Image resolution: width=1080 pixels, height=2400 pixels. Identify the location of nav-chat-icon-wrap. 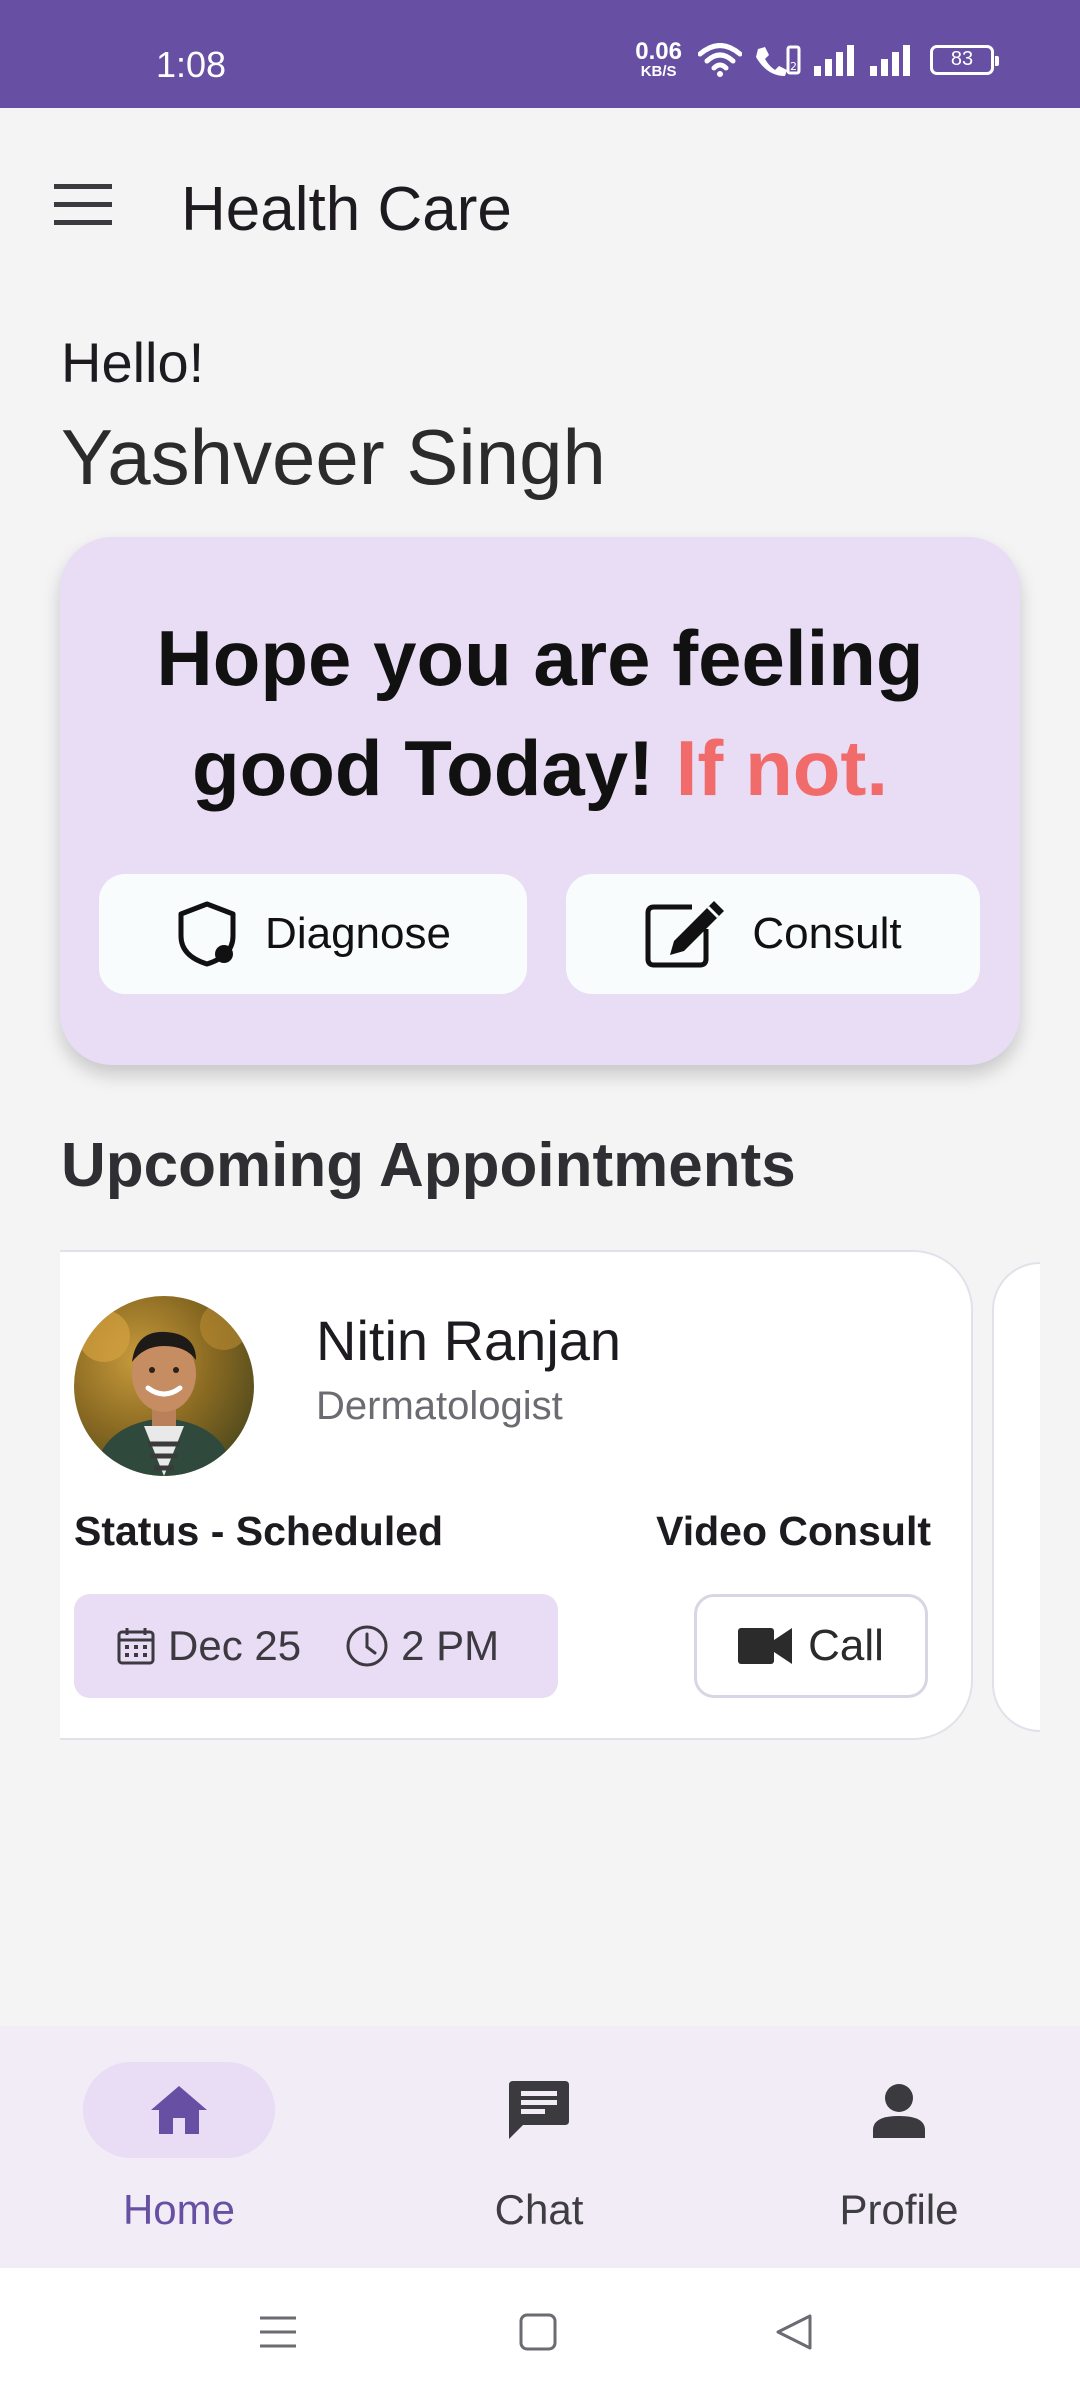
(539, 2110).